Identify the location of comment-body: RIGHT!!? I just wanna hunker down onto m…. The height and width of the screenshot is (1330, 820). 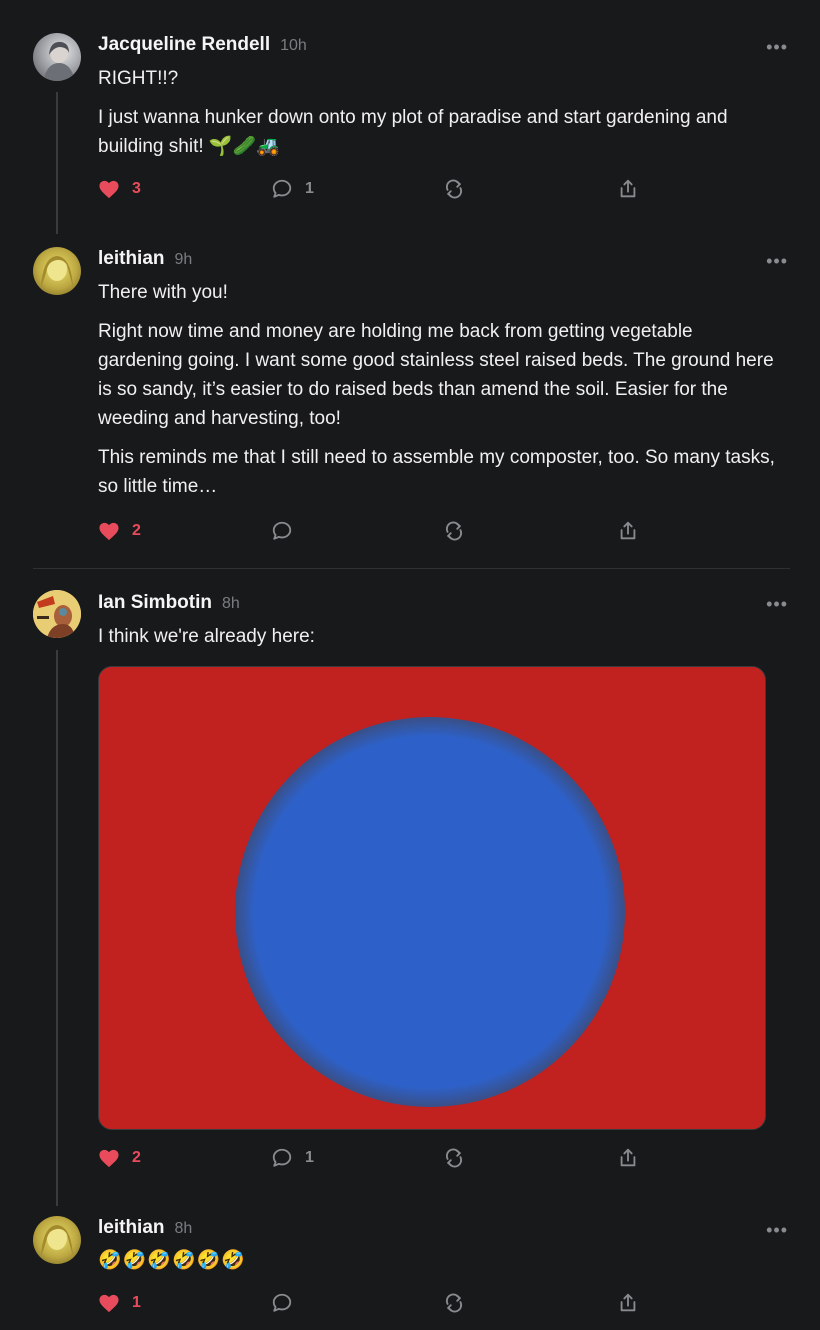
(438, 112).